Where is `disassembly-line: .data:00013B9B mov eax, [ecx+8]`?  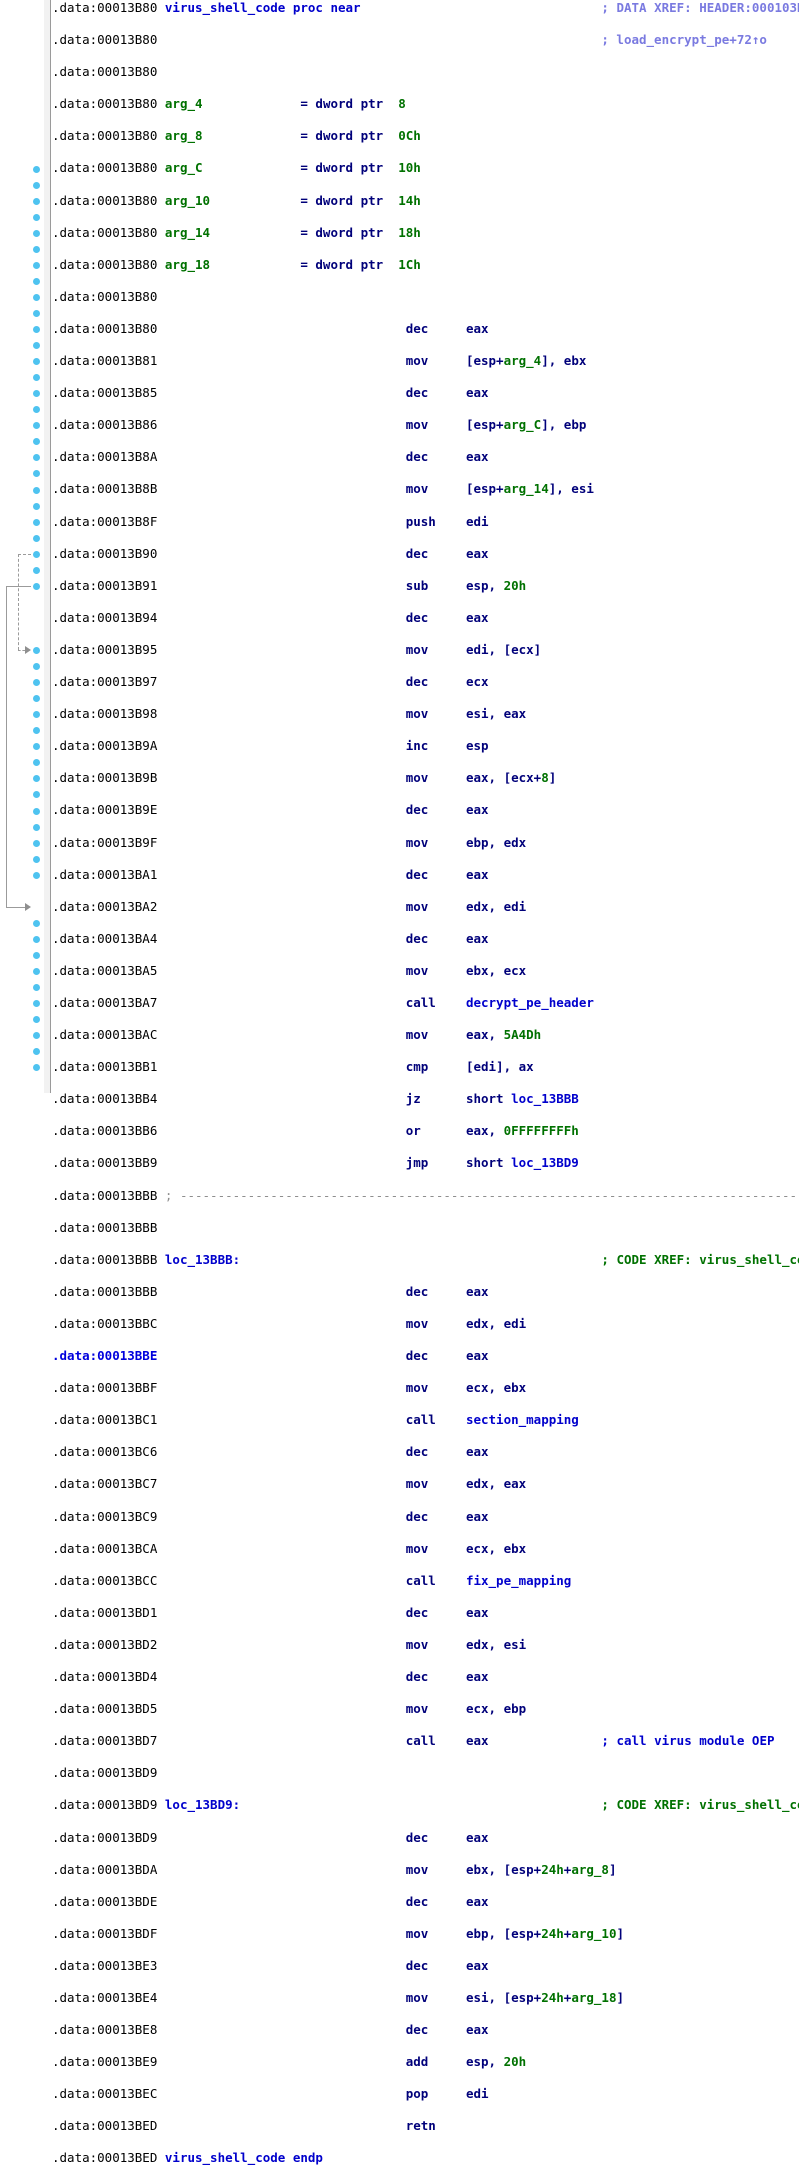 disassembly-line: .data:00013B9B mov eax, [ecx+8] is located at coordinates (425, 778).